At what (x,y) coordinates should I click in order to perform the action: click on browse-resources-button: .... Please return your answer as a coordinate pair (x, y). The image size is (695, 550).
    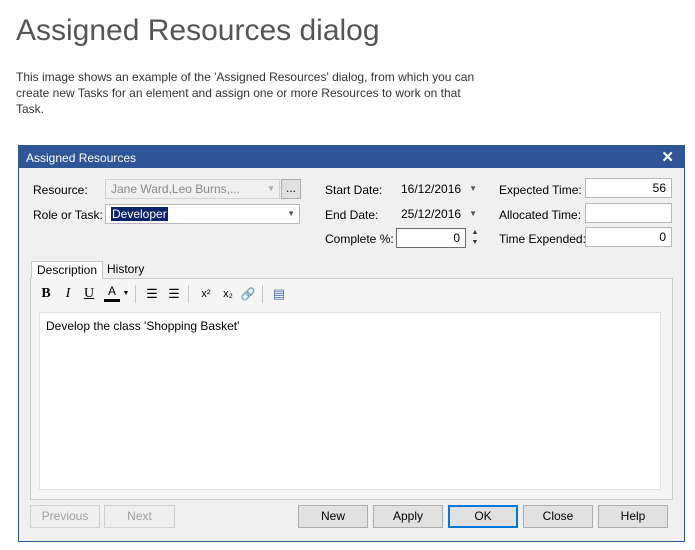
    Looking at the image, I should click on (291, 189).